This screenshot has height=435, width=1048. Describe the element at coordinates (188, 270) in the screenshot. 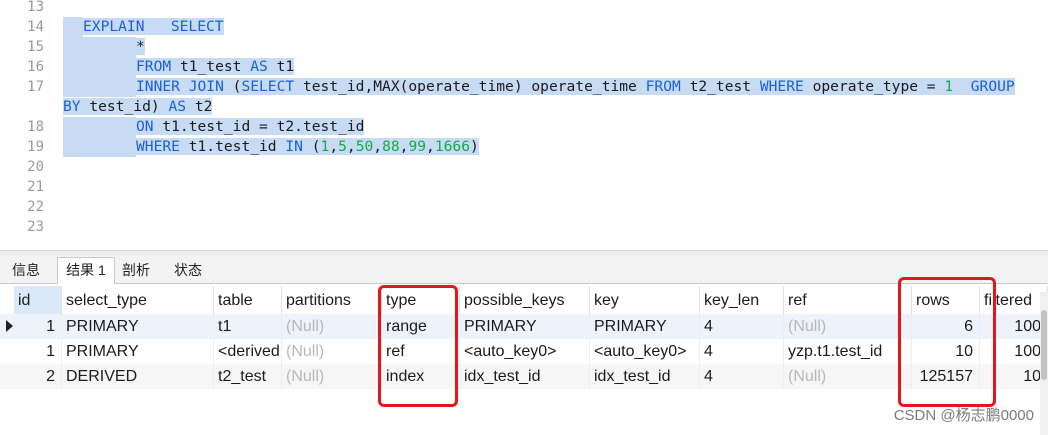

I see `tab-status: 状态` at that location.